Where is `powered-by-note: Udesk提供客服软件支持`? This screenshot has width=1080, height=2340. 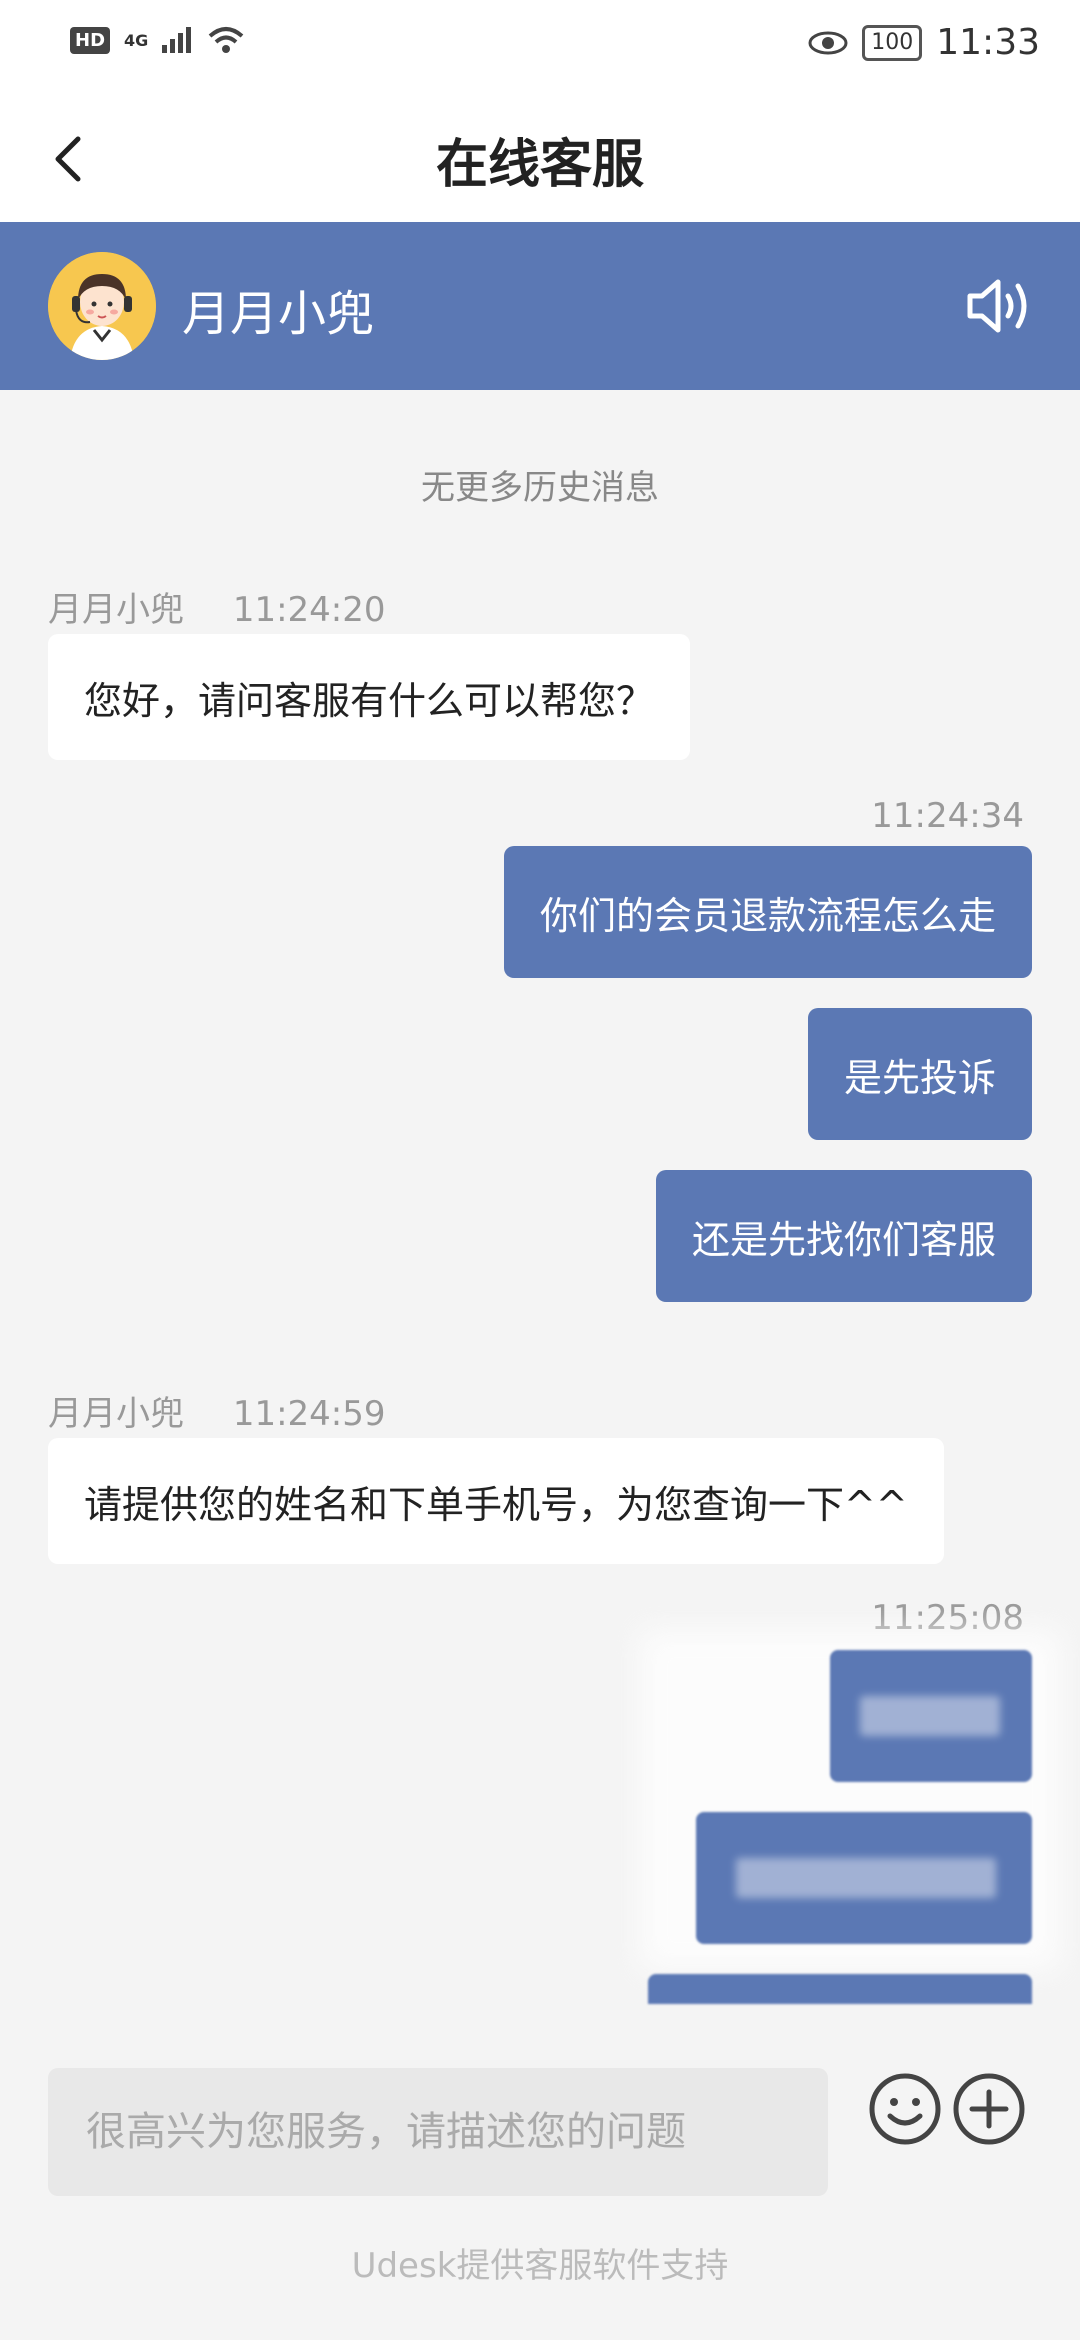 powered-by-note: Udesk提供客服软件支持 is located at coordinates (540, 2266).